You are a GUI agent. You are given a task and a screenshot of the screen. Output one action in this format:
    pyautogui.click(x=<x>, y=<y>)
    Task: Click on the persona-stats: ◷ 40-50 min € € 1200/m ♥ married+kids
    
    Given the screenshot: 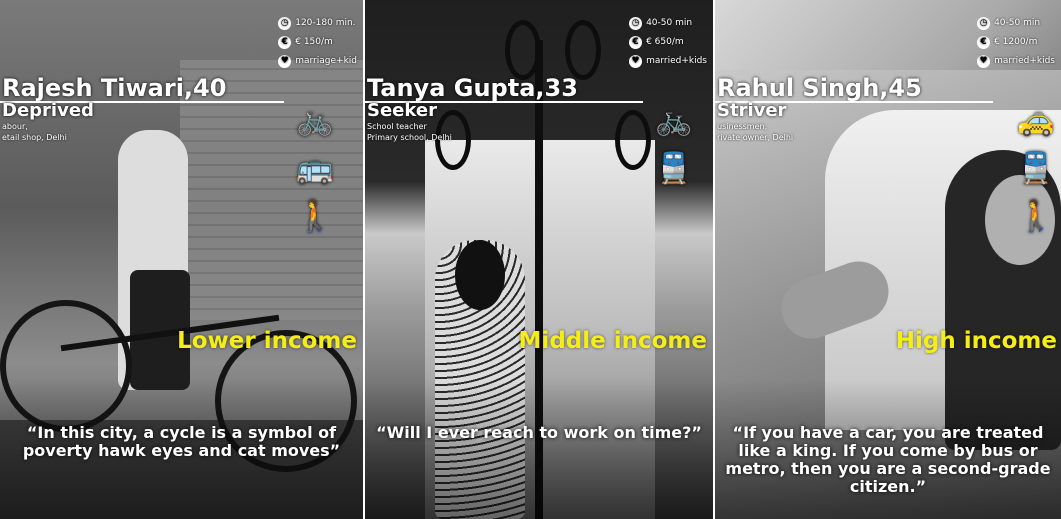 What is the action you would take?
    pyautogui.click(x=1016, y=42)
    